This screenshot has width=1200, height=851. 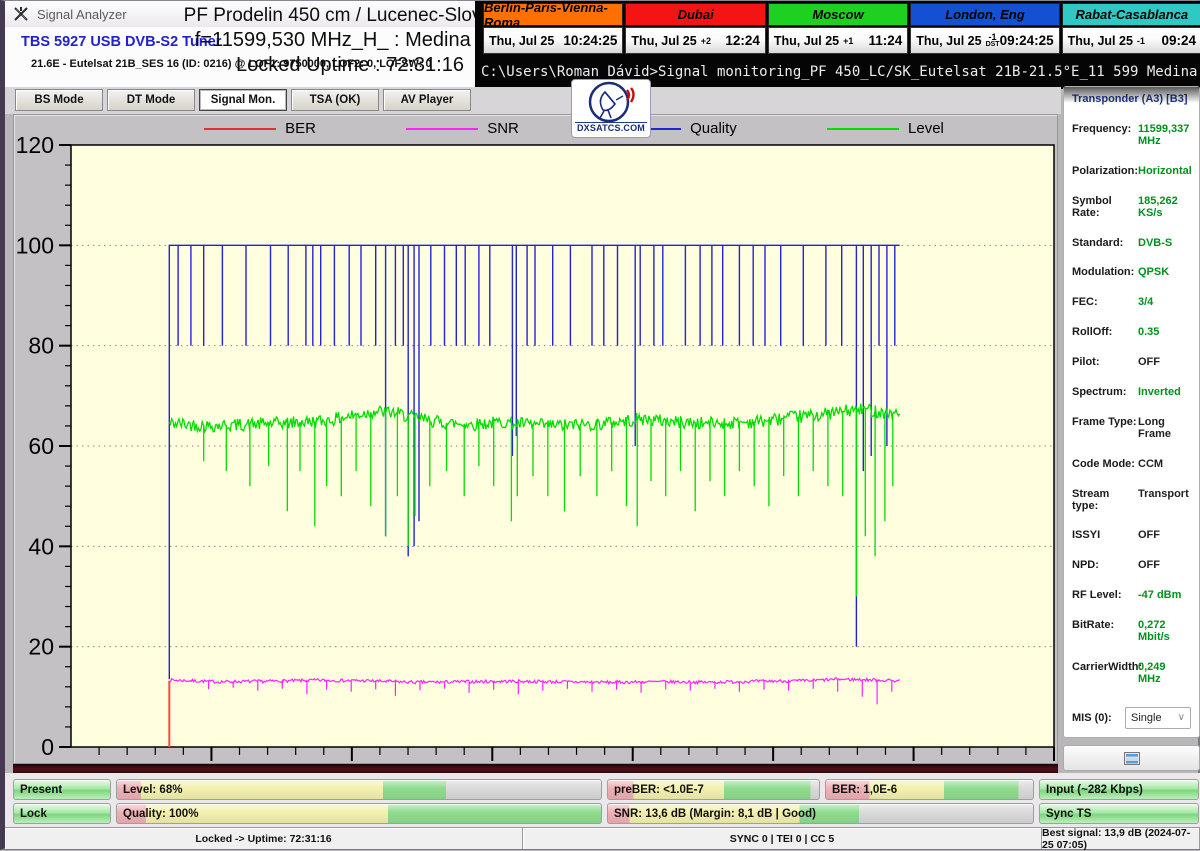 What do you see at coordinates (59, 100) in the screenshot?
I see `tab-bs-mode: BS Mode` at bounding box center [59, 100].